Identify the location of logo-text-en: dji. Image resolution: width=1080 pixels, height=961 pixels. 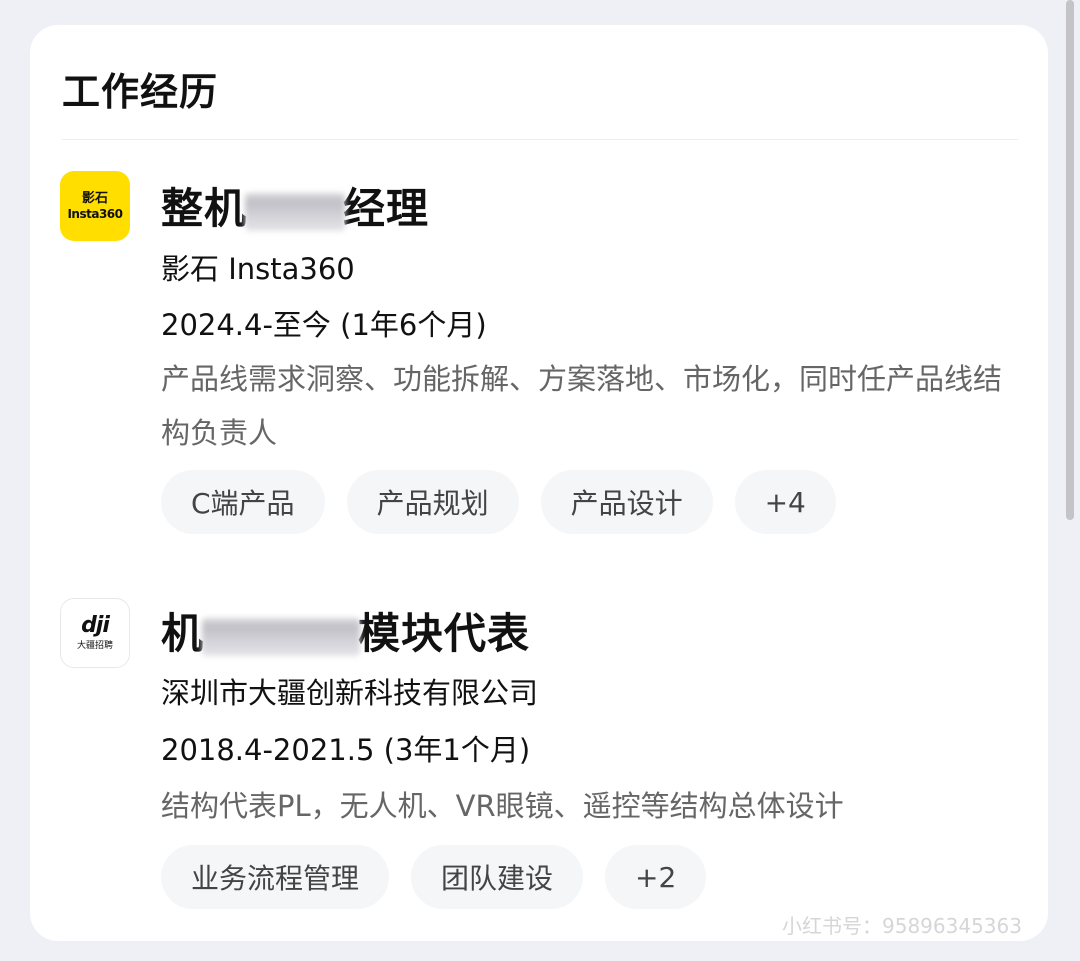
(95, 625).